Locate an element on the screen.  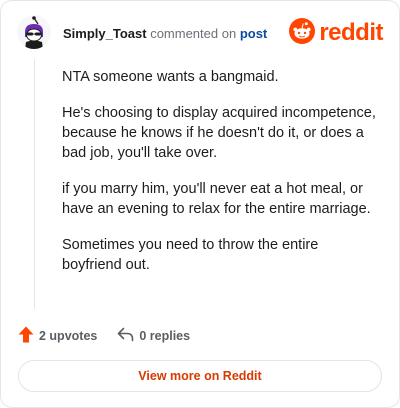
comment-actions: 2 upvotes 0 replies is located at coordinates (104, 336).